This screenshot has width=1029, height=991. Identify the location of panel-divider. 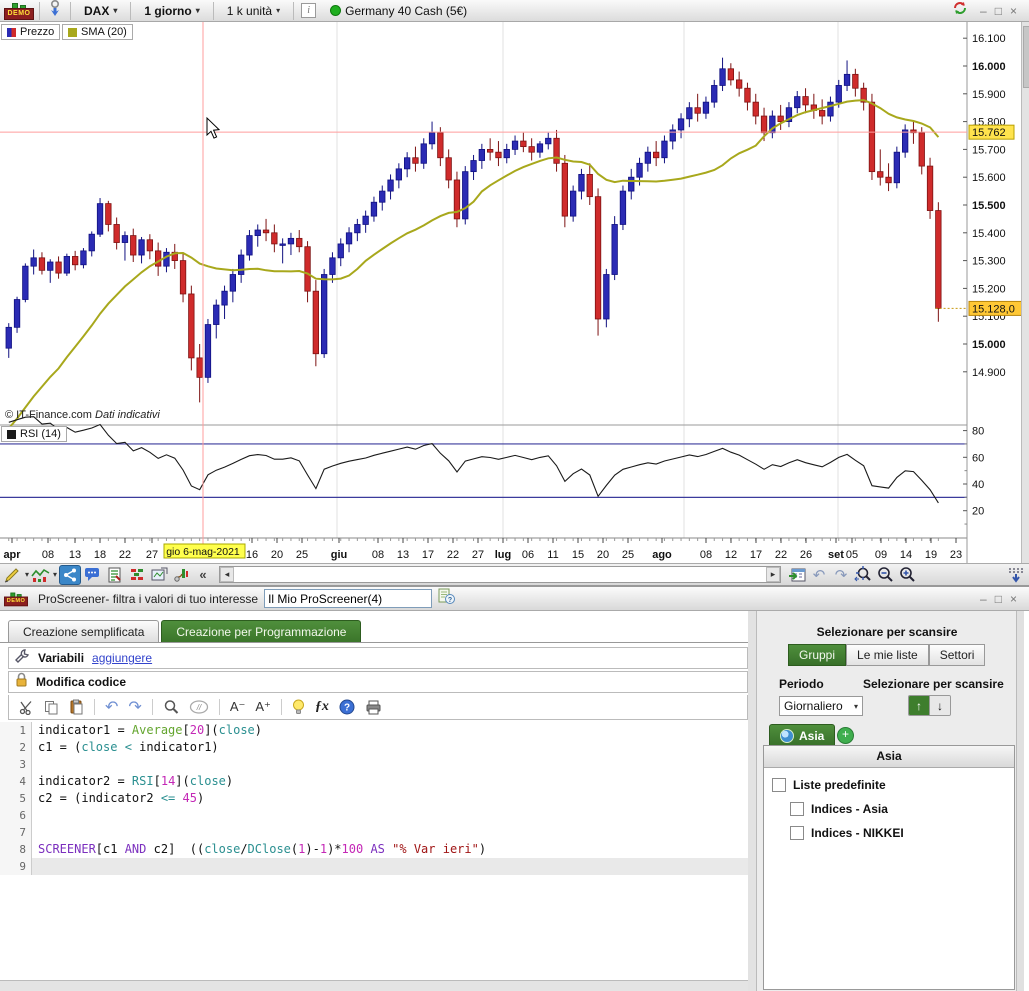
(752, 801).